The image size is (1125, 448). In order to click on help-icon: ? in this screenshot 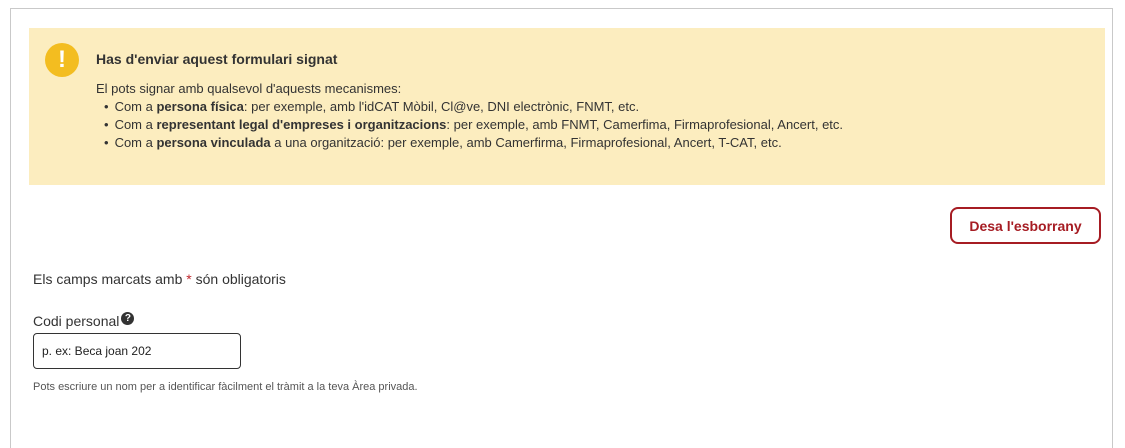, I will do `click(128, 318)`.